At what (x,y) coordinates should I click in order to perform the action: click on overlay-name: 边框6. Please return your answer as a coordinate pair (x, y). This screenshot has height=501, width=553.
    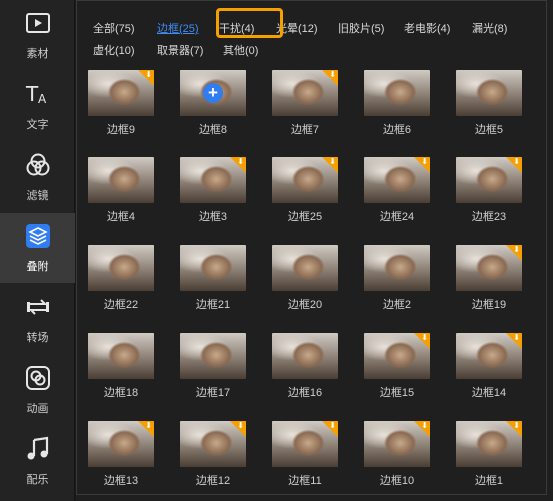
    Looking at the image, I should click on (397, 130).